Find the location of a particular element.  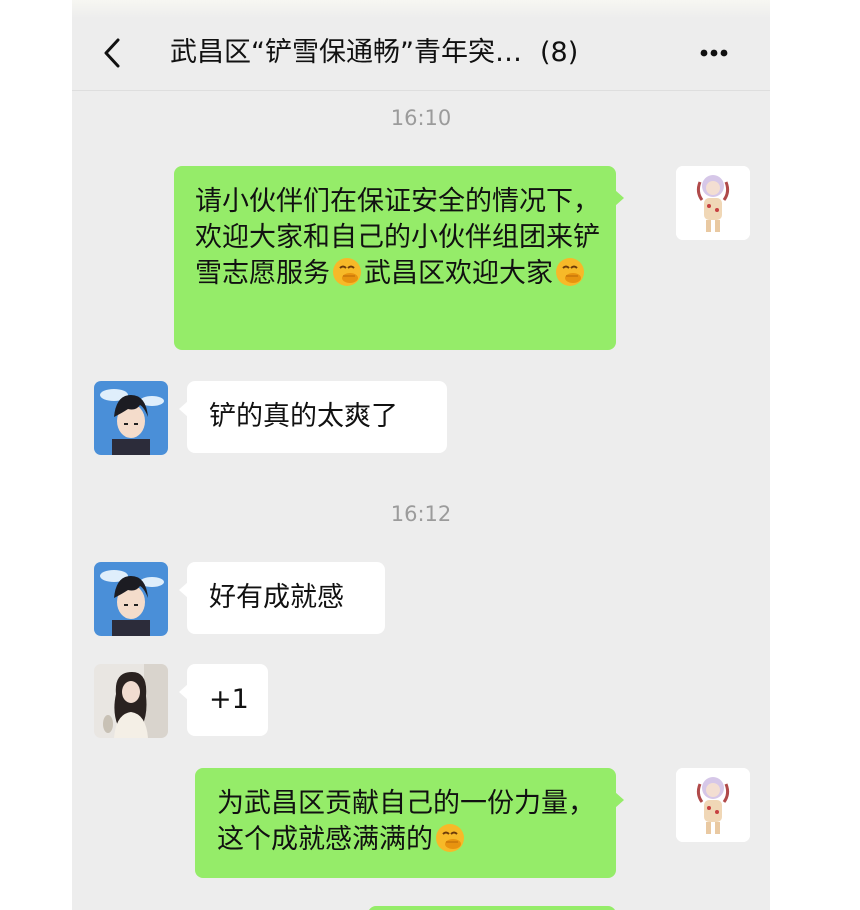

next-message-bubble-partial is located at coordinates (492, 908).